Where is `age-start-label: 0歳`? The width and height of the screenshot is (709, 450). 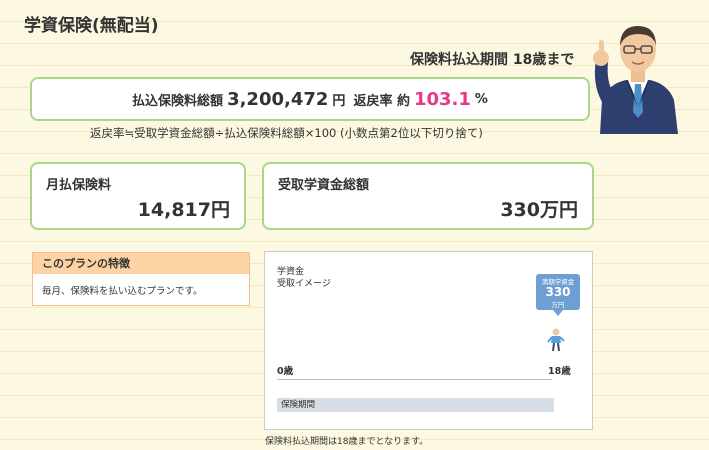 age-start-label: 0歳 is located at coordinates (285, 371).